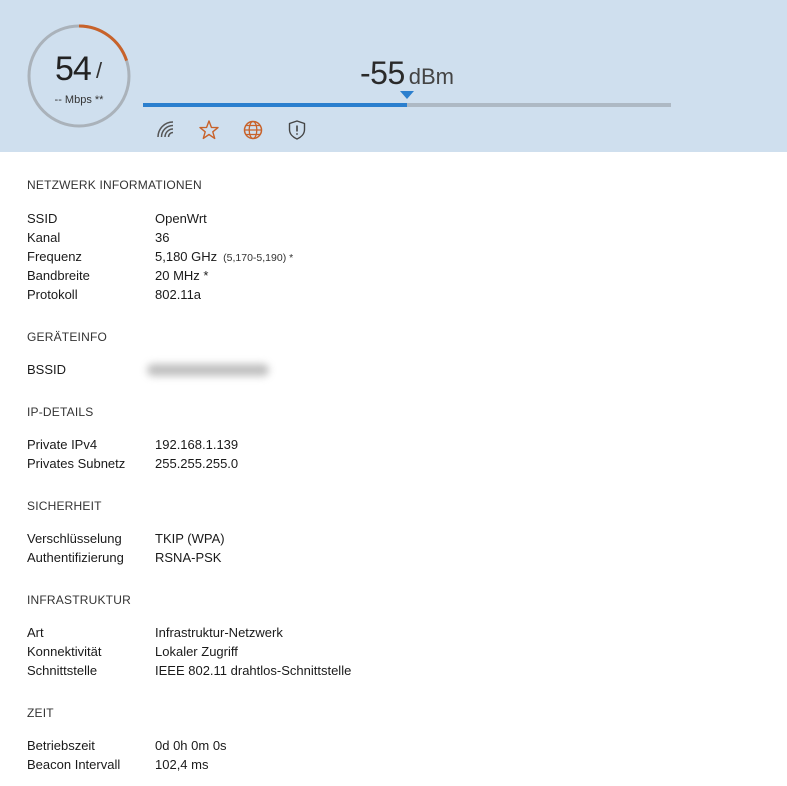  I want to click on row-label: Schnittstelle, so click(62, 670).